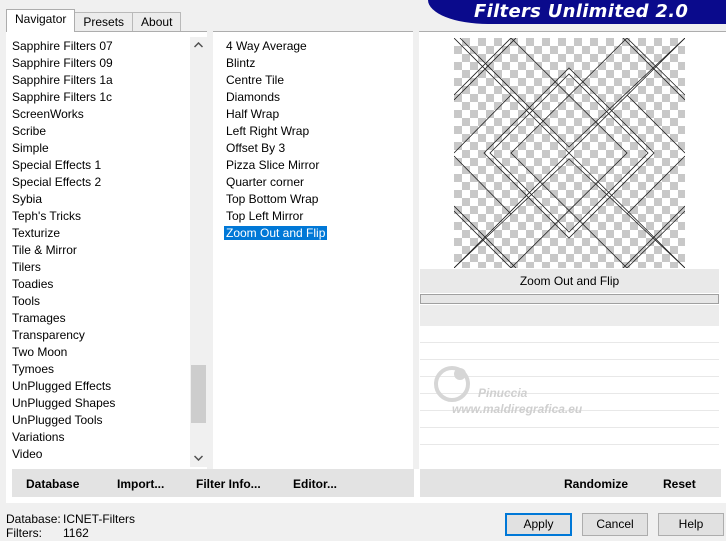  What do you see at coordinates (317, 148) in the screenshot?
I see `filter-item: Offset By 3` at bounding box center [317, 148].